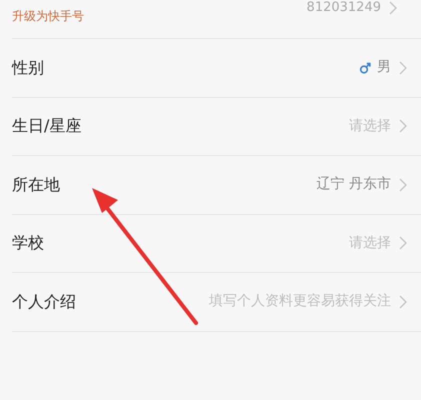  Describe the element at coordinates (28, 67) in the screenshot. I see `row-label: 性别` at that location.